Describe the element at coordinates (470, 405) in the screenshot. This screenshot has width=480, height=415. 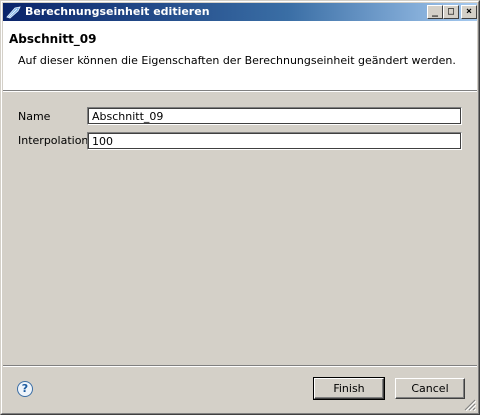
I see `resize-grip-icon` at that location.